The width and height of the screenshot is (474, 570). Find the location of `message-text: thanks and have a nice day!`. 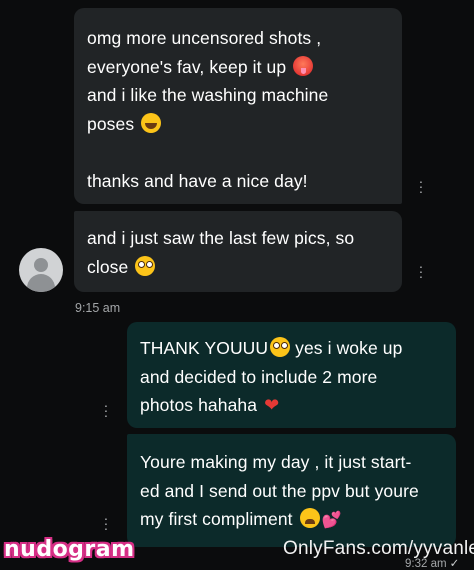

message-text: thanks and have a nice day! is located at coordinates (197, 180).